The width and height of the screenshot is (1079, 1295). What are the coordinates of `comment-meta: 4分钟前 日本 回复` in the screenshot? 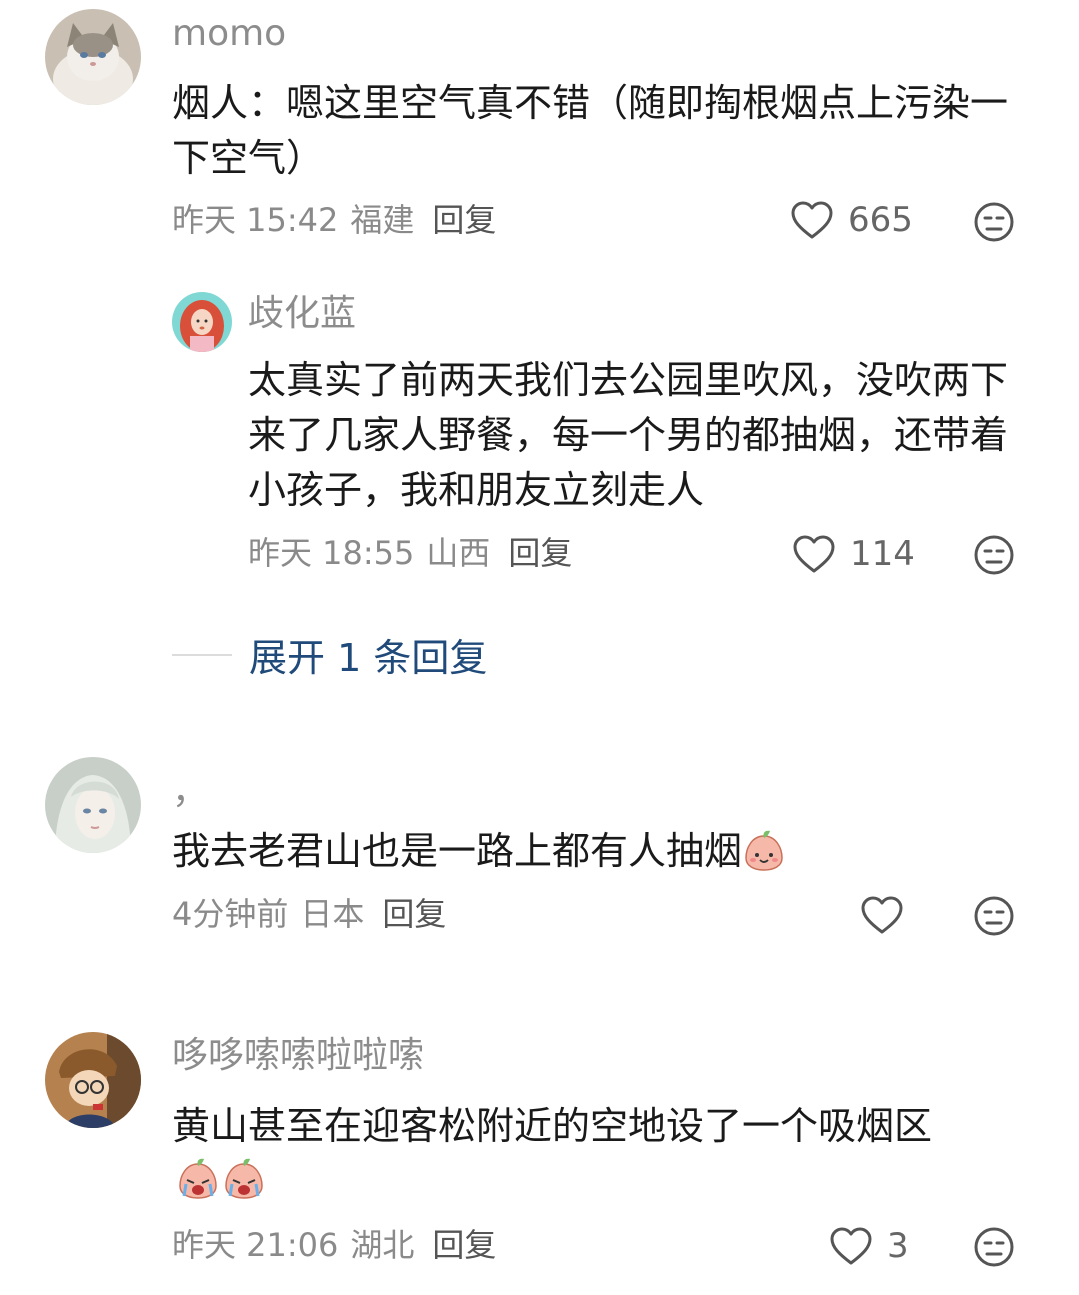 It's located at (309, 914).